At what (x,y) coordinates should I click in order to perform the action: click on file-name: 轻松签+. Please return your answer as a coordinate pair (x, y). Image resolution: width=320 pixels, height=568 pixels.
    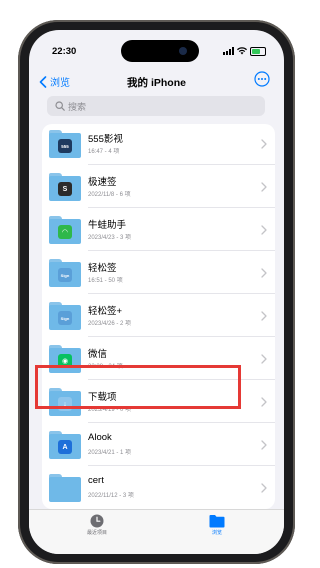
    Looking at the image, I should click on (105, 311).